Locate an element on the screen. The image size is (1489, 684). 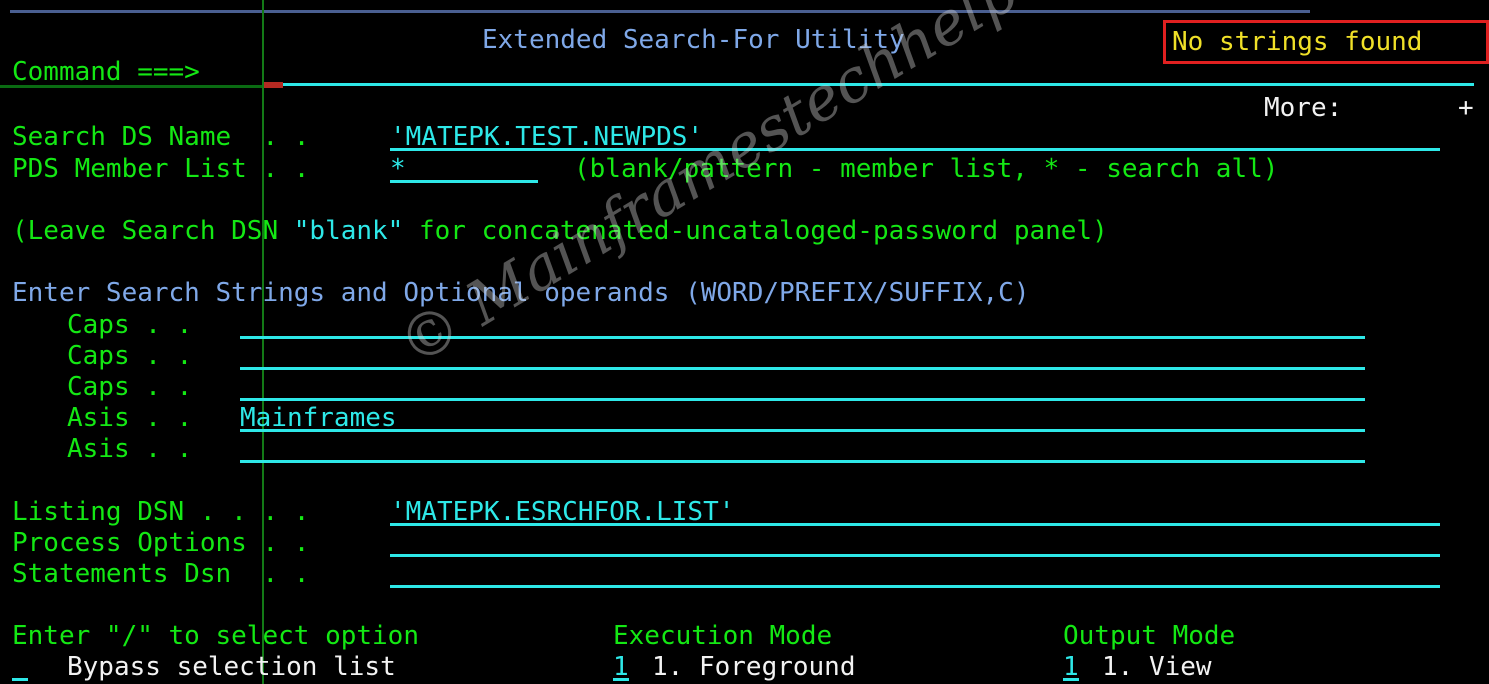
execution-mode-header: Execution Mode is located at coordinates (723, 636).